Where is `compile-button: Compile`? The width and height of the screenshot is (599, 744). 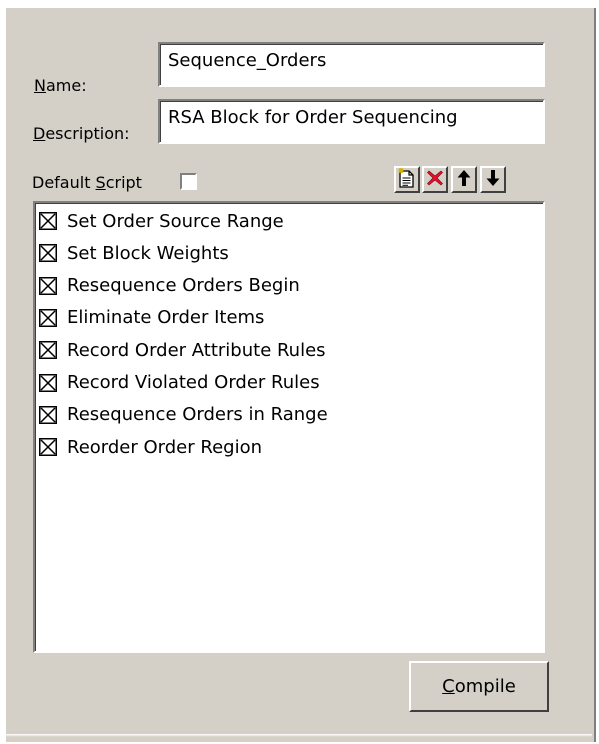
compile-button: Compile is located at coordinates (479, 686).